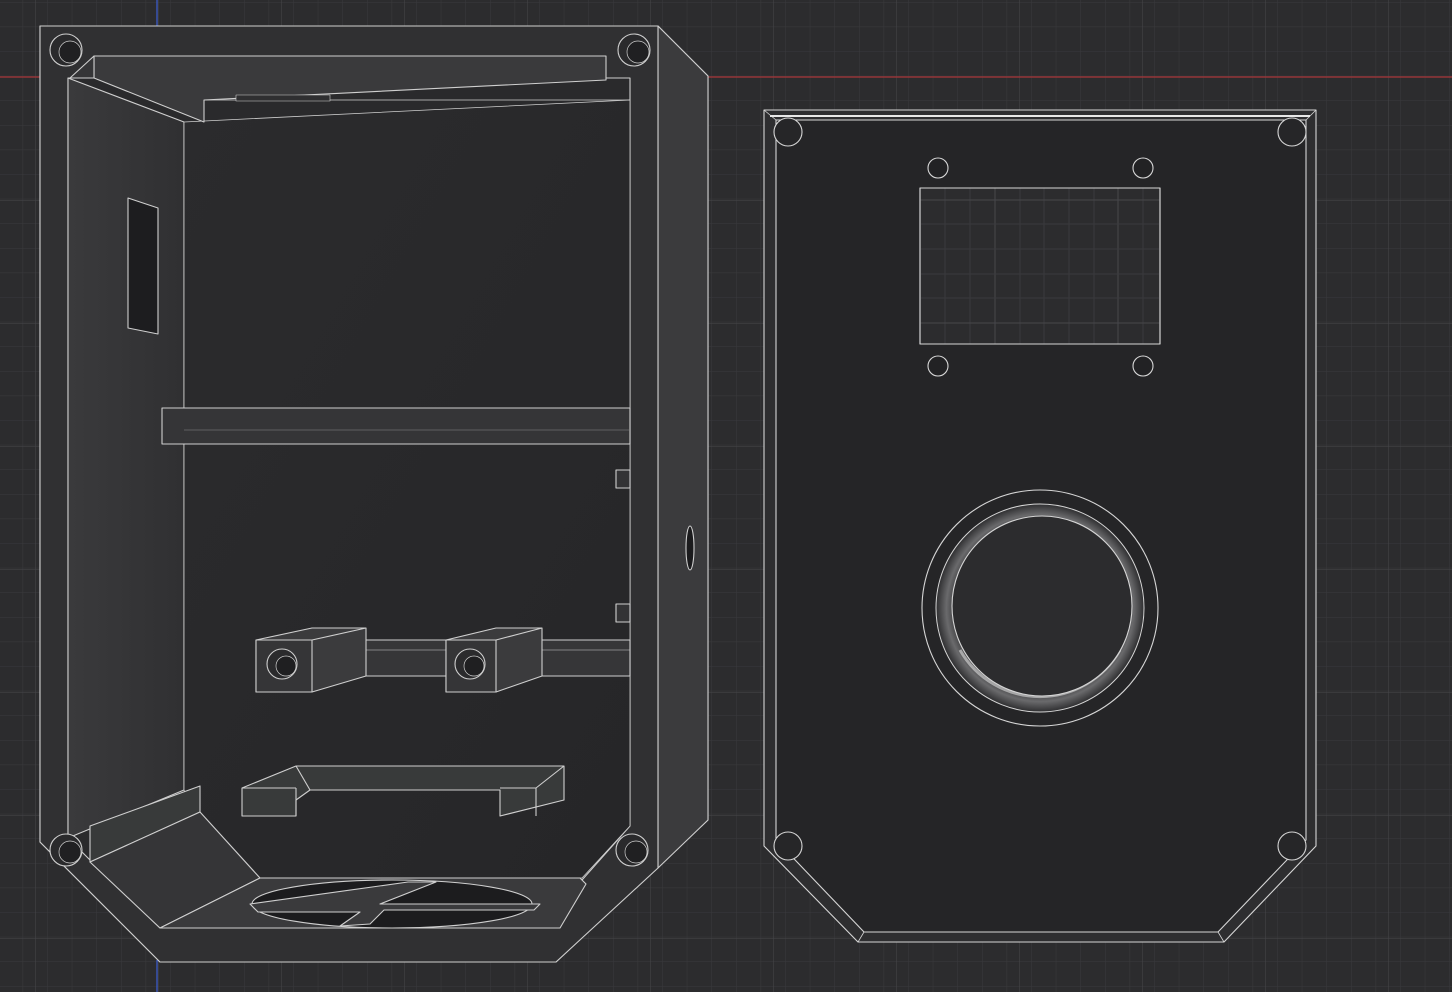 This screenshot has height=992, width=1452. What do you see at coordinates (683, 447) in the screenshot?
I see `base-right-wall-face` at bounding box center [683, 447].